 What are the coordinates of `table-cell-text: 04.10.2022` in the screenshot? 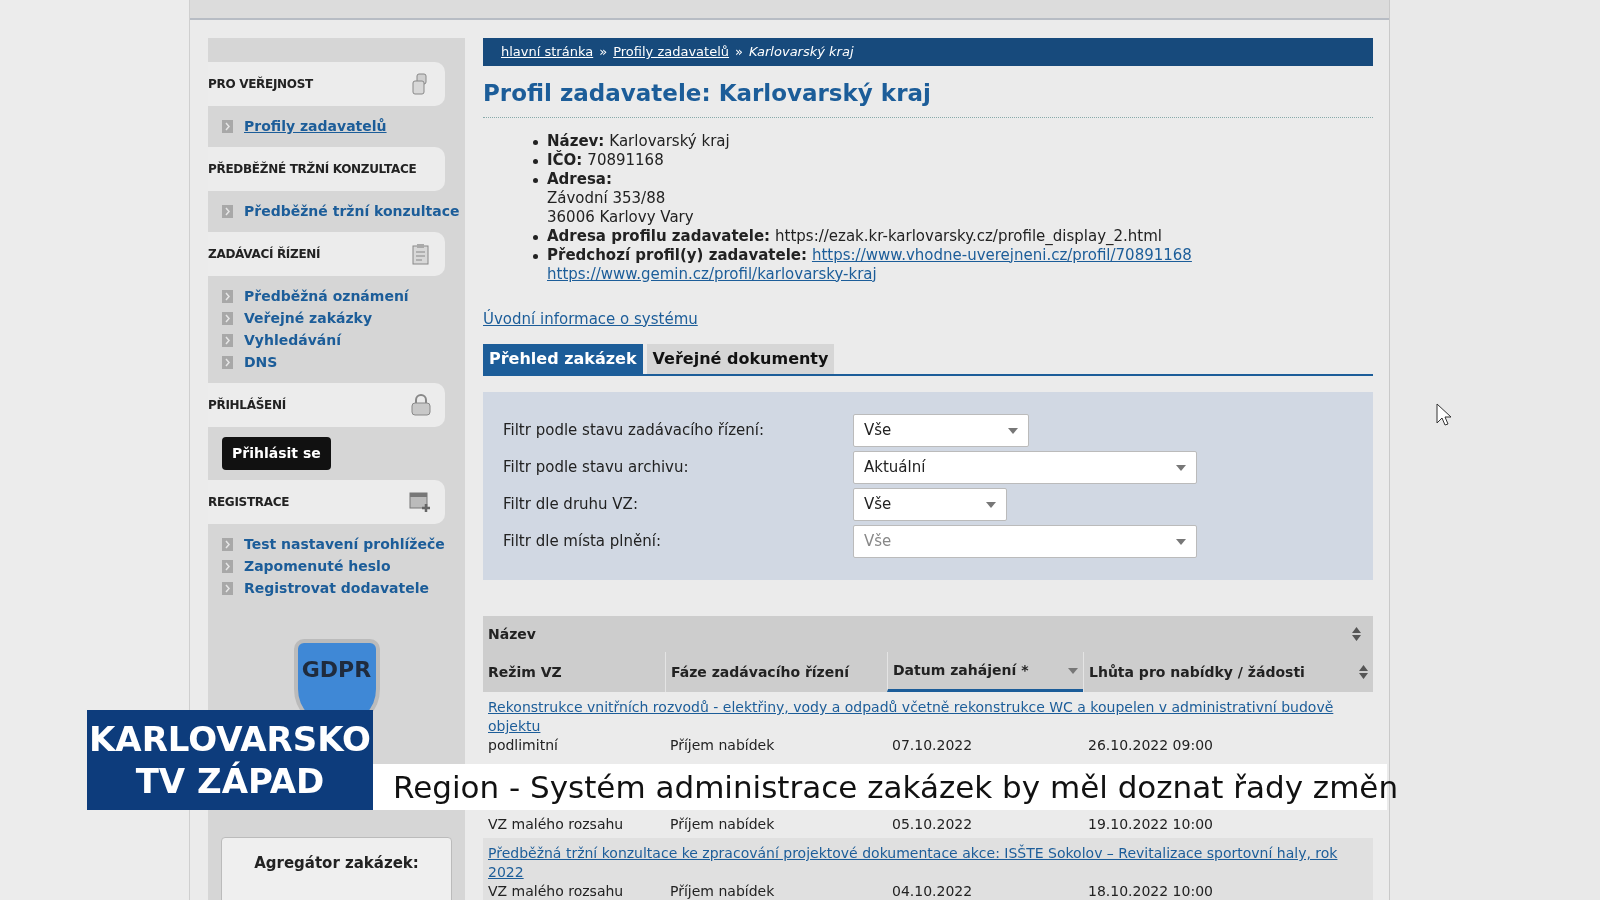 It's located at (933, 891).